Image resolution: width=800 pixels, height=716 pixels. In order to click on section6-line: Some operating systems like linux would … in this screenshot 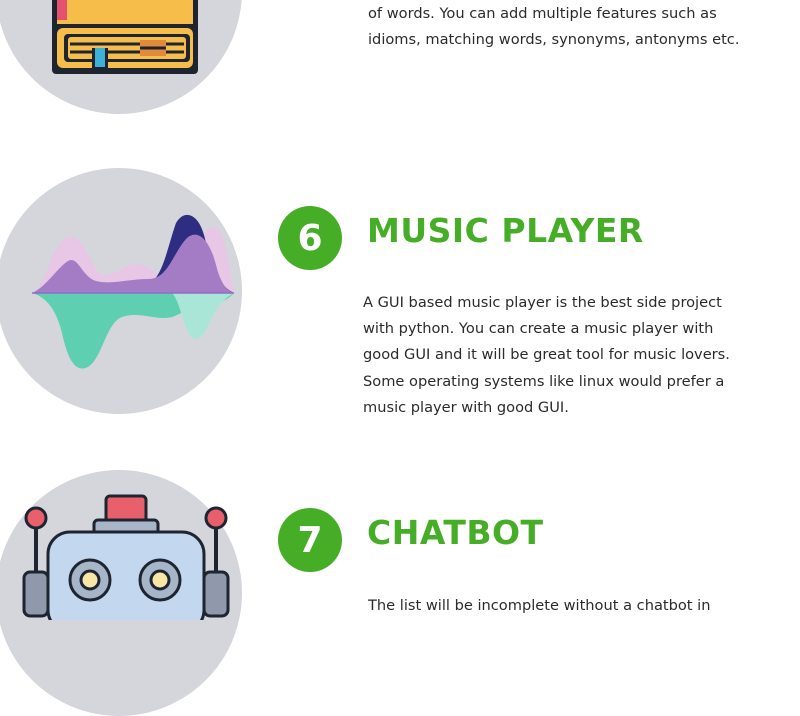, I will do `click(544, 381)`.